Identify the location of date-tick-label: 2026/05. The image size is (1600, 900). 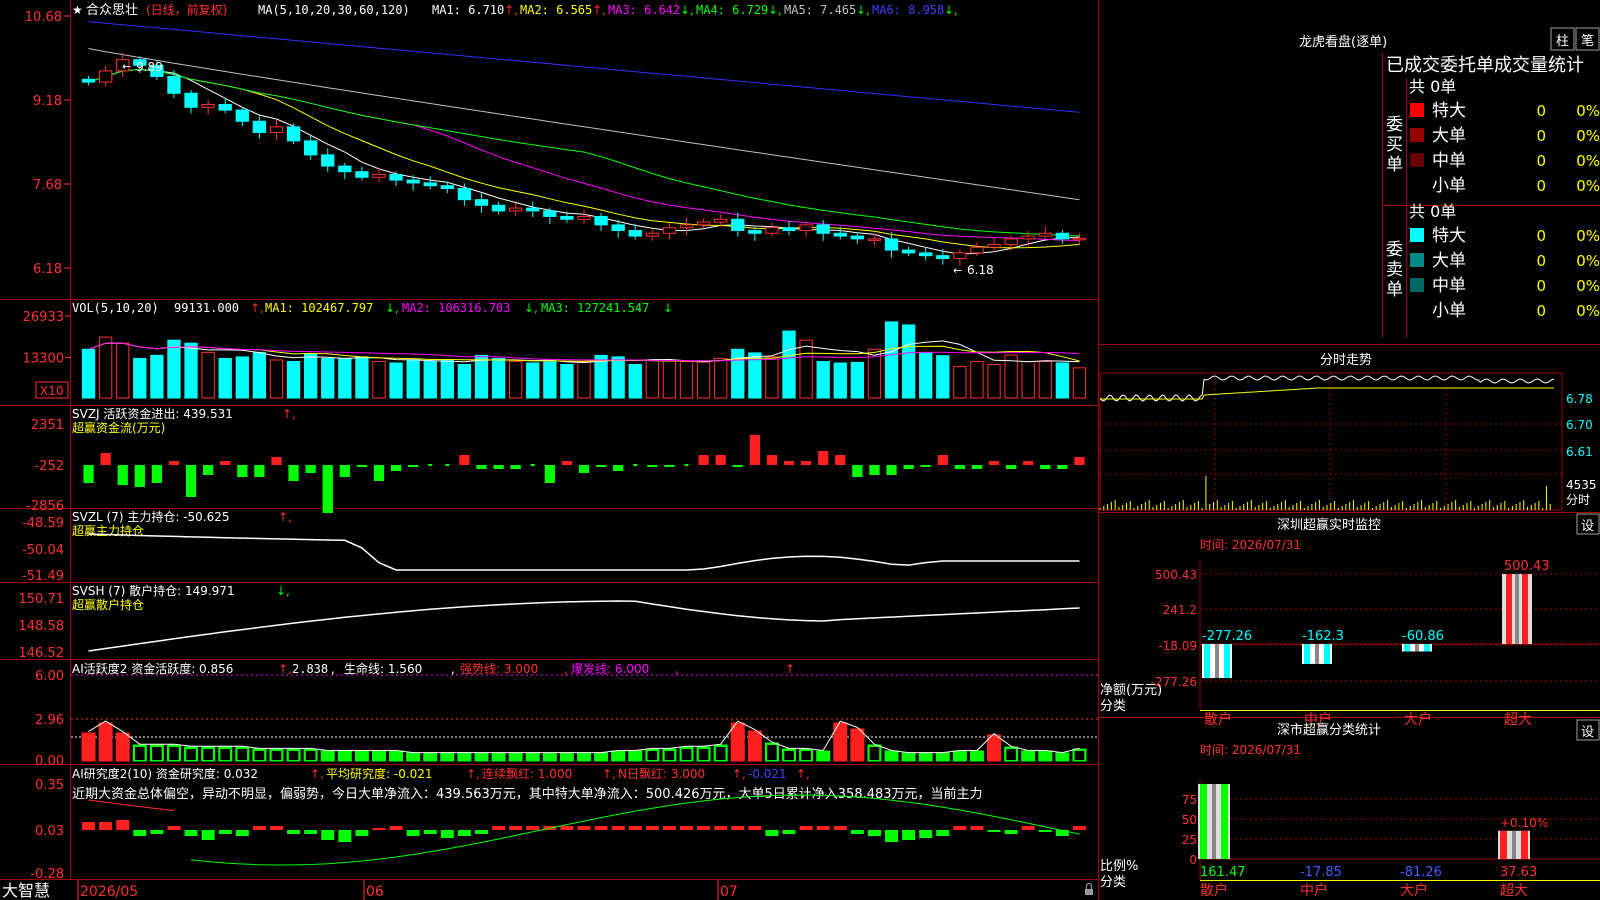
(109, 892).